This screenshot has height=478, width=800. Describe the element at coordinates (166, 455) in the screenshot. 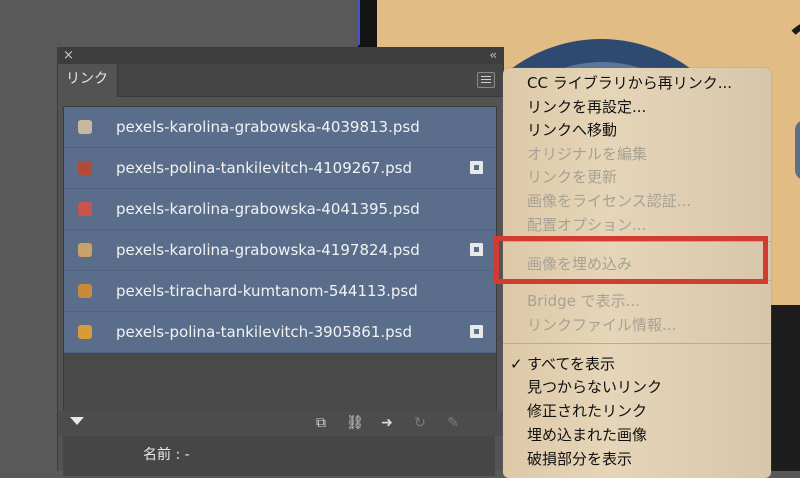

I see `info-name-label: 名前 : -` at that location.